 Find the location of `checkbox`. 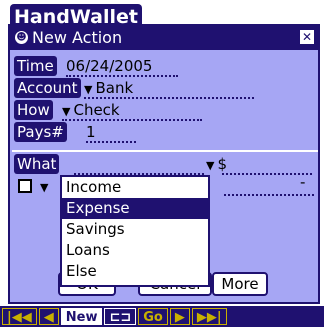

checkbox is located at coordinates (25, 186).